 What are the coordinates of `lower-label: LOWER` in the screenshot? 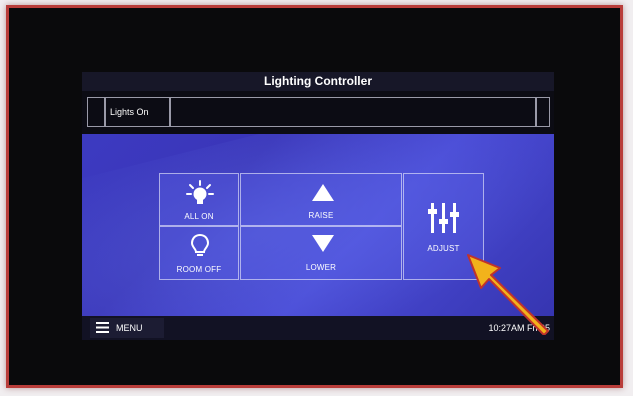 It's located at (321, 267).